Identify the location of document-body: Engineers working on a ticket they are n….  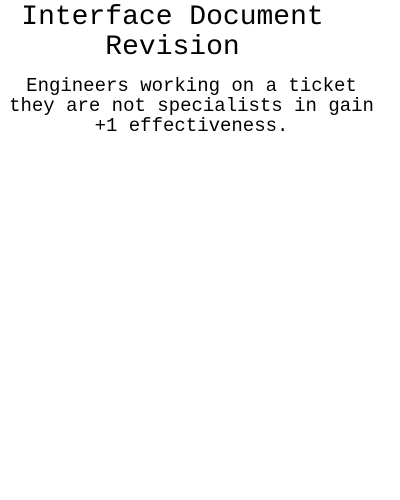
(191, 106).